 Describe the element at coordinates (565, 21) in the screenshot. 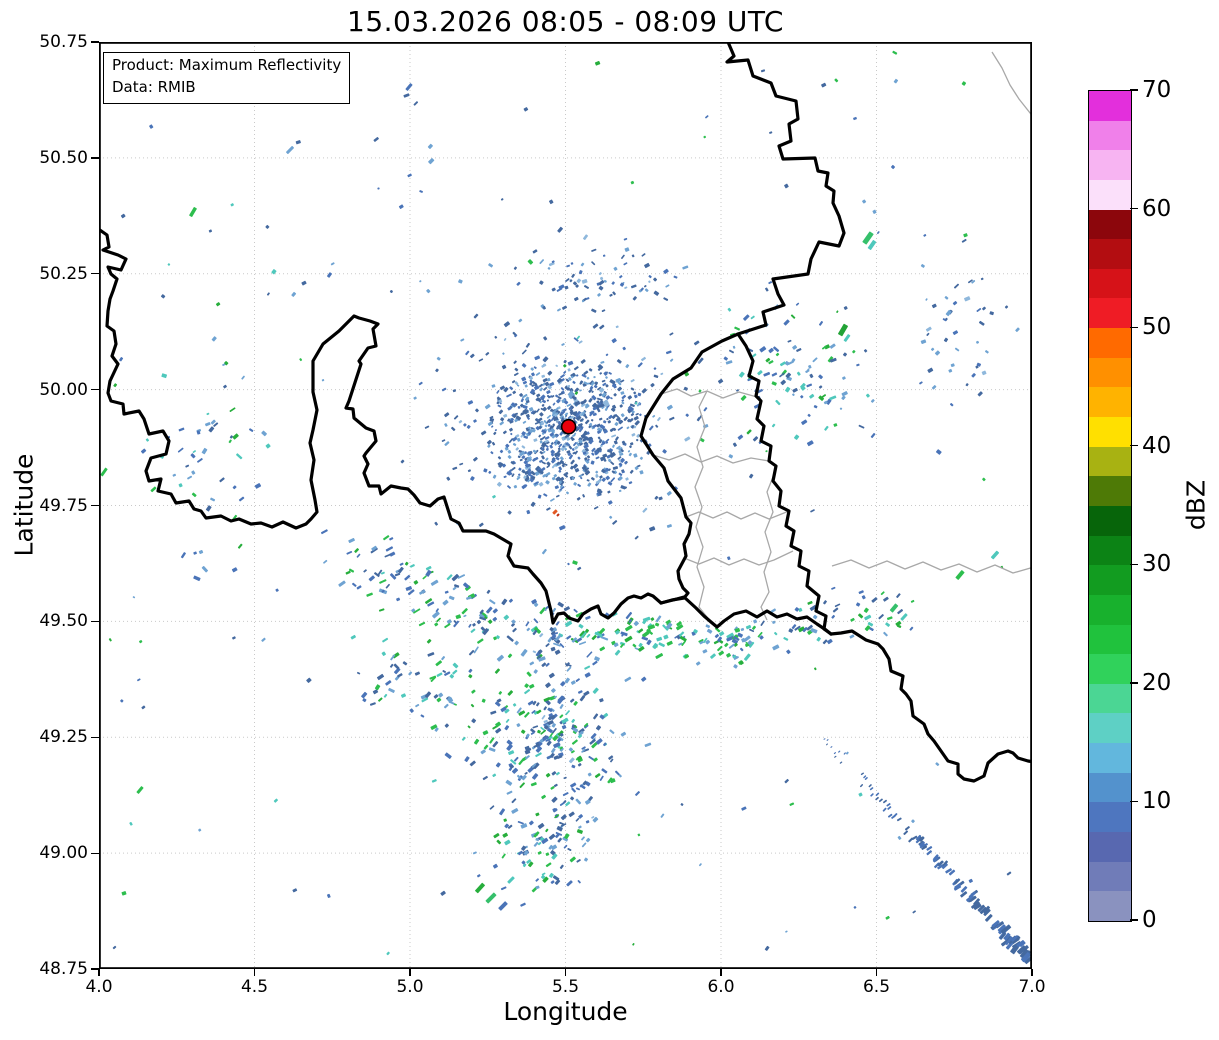

I see `chart-title: 15.03.2026 08:05 - 08:09 UTC` at that location.